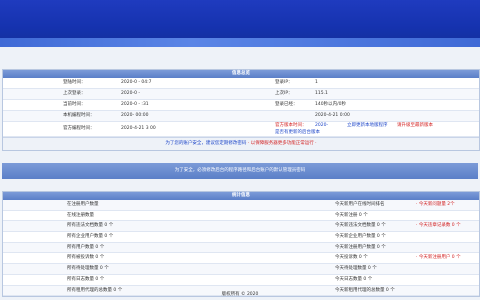  Describe the element at coordinates (241, 205) in the screenshot. I see `stats-row: 在注册用户数量 今天新用户在线时间排名 · 今天新问题量 2个` at that location.